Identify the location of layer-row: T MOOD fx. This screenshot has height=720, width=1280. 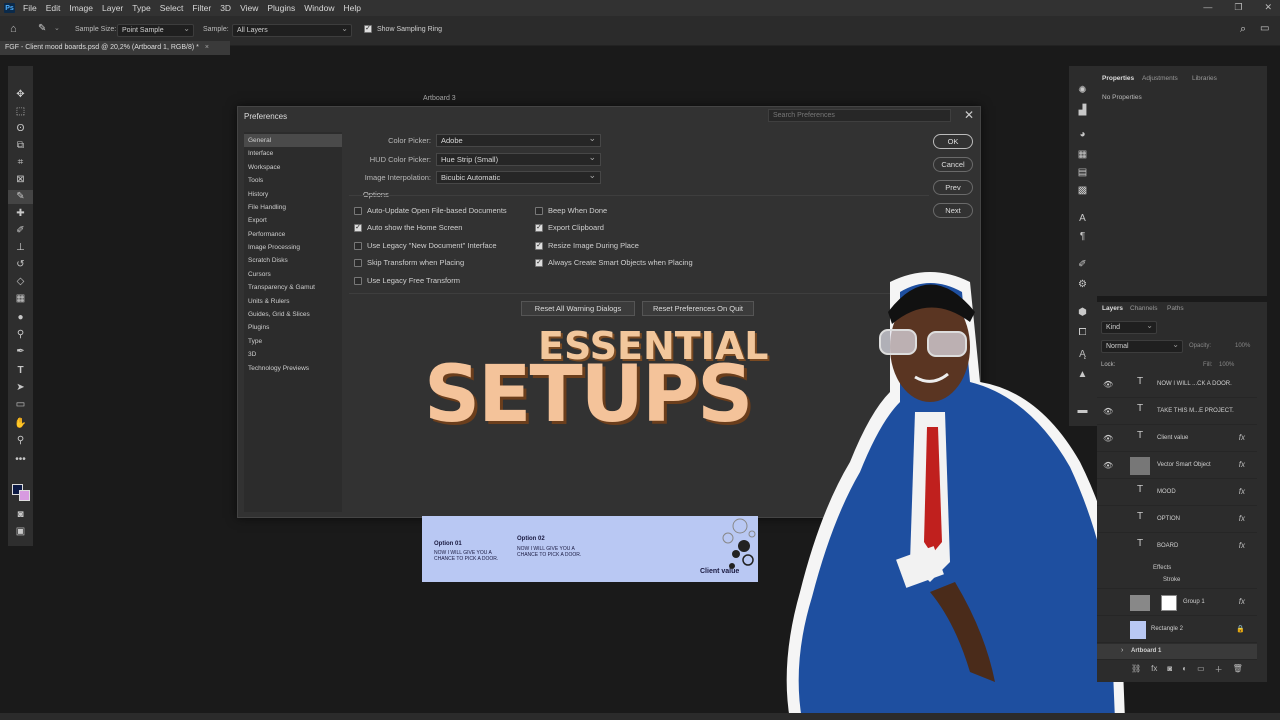
(1177, 493).